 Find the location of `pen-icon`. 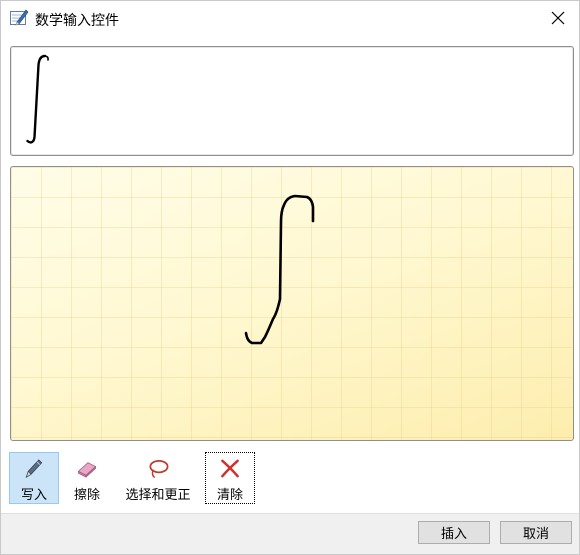

pen-icon is located at coordinates (34, 468).